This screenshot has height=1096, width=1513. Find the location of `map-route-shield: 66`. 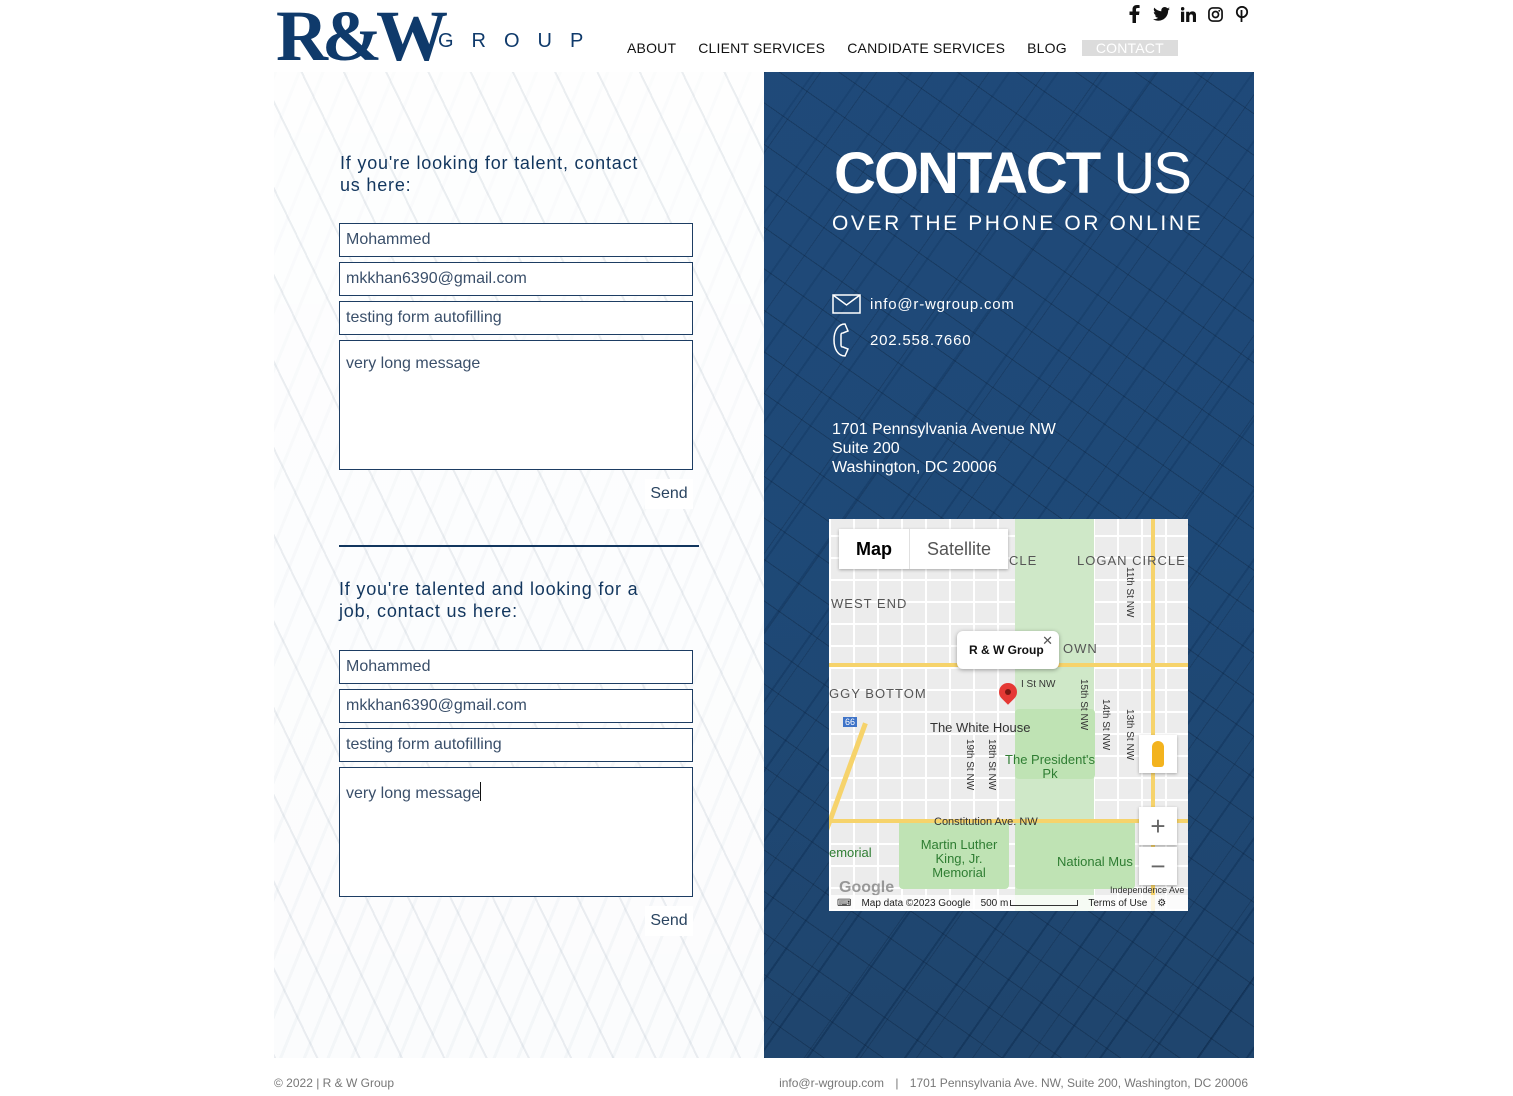

map-route-shield: 66 is located at coordinates (850, 722).